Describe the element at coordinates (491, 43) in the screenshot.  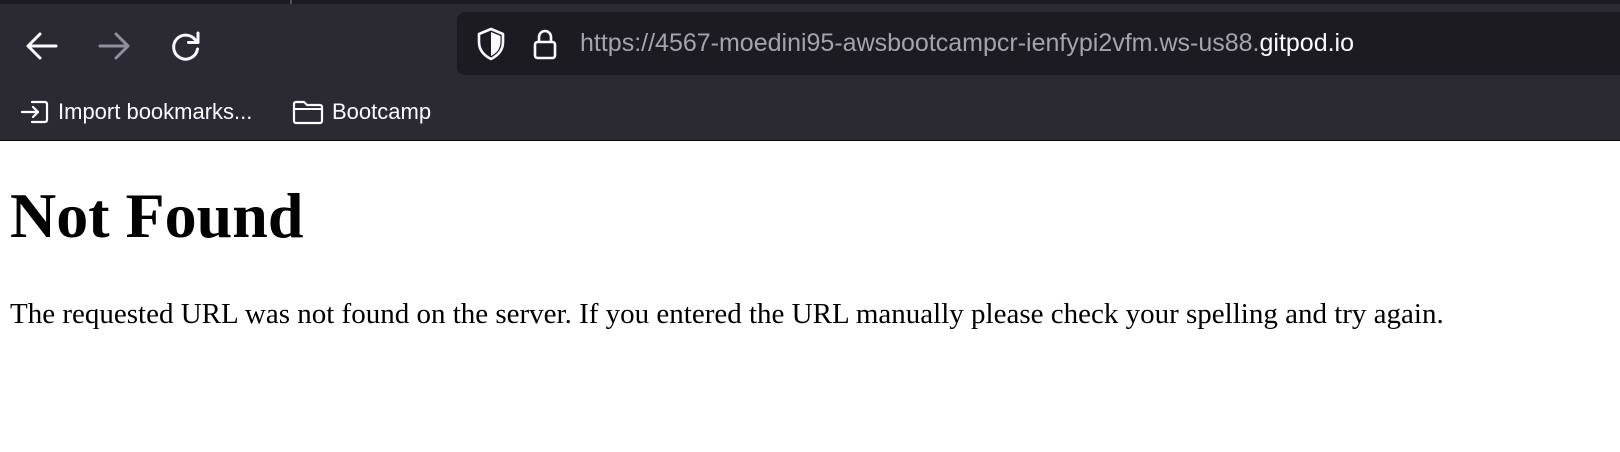
I see `shield-icon` at that location.